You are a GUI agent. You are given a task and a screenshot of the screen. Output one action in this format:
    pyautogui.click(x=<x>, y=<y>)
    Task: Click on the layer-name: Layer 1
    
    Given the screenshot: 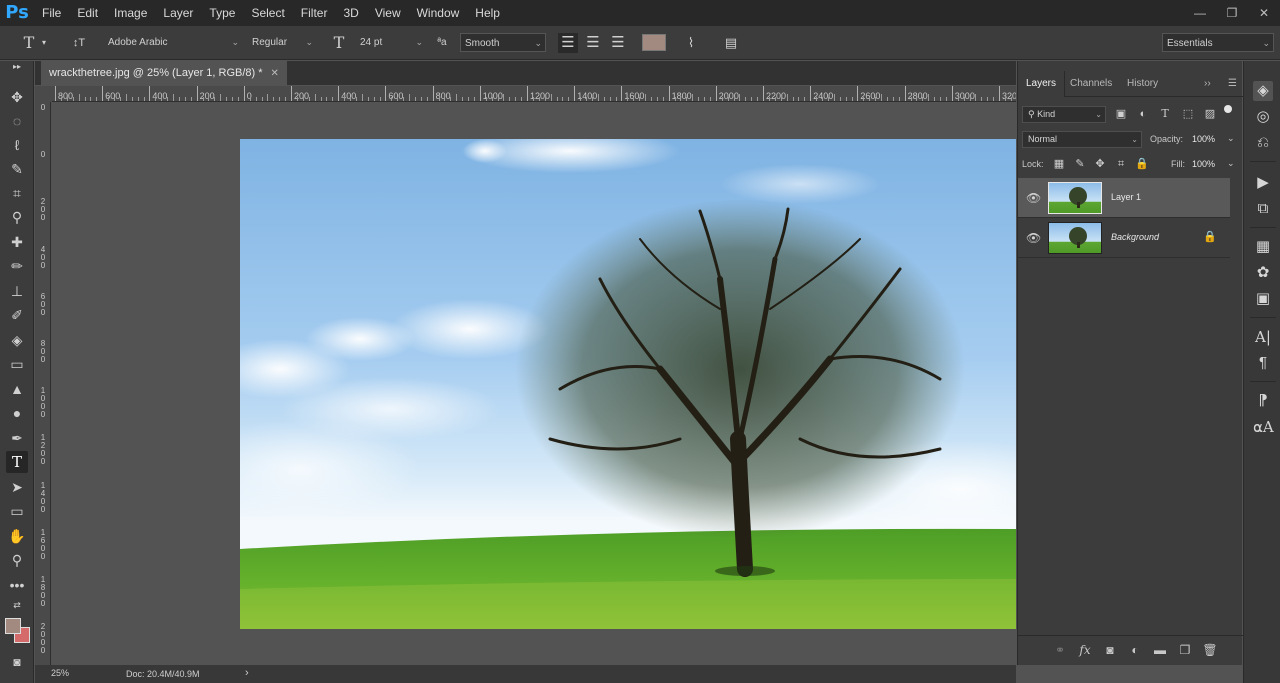 What is the action you would take?
    pyautogui.click(x=1126, y=197)
    